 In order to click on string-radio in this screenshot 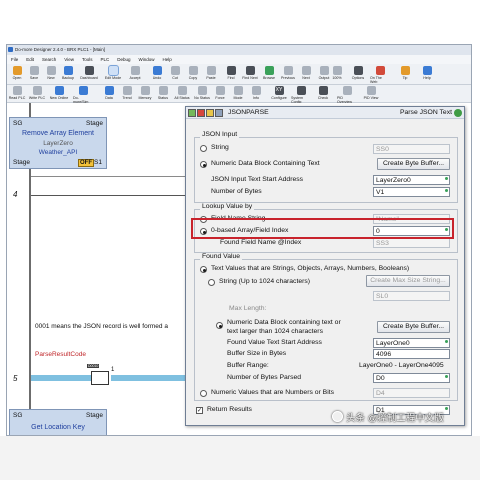, I will do `click(203, 148)`.